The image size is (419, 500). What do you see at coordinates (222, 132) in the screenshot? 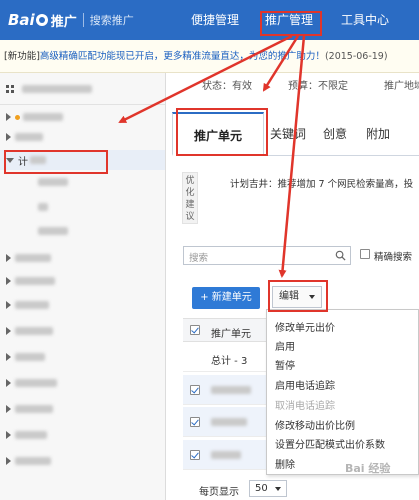
I see `annotation-box-unit-tab` at bounding box center [222, 132].